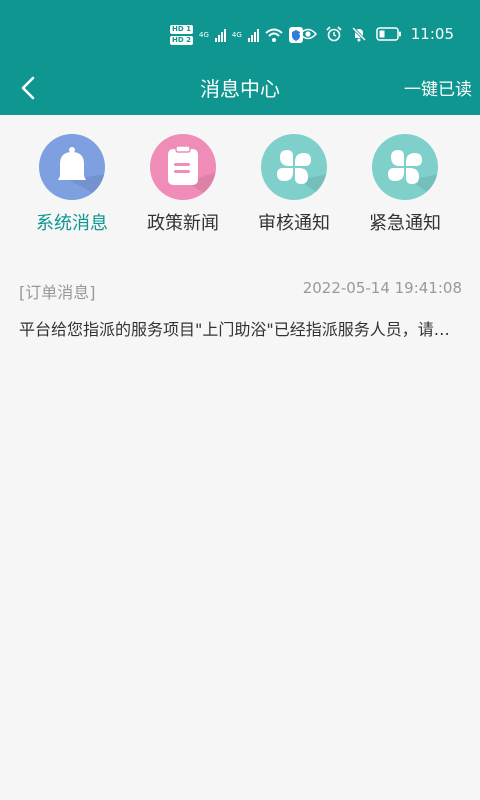 The width and height of the screenshot is (480, 800). I want to click on network-type-2: 4G, so click(236, 35).